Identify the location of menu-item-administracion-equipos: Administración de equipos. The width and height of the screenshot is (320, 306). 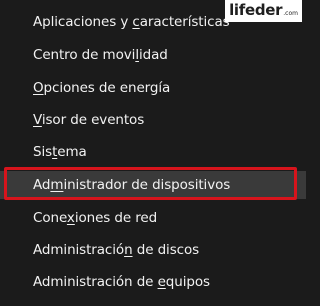
(153, 282).